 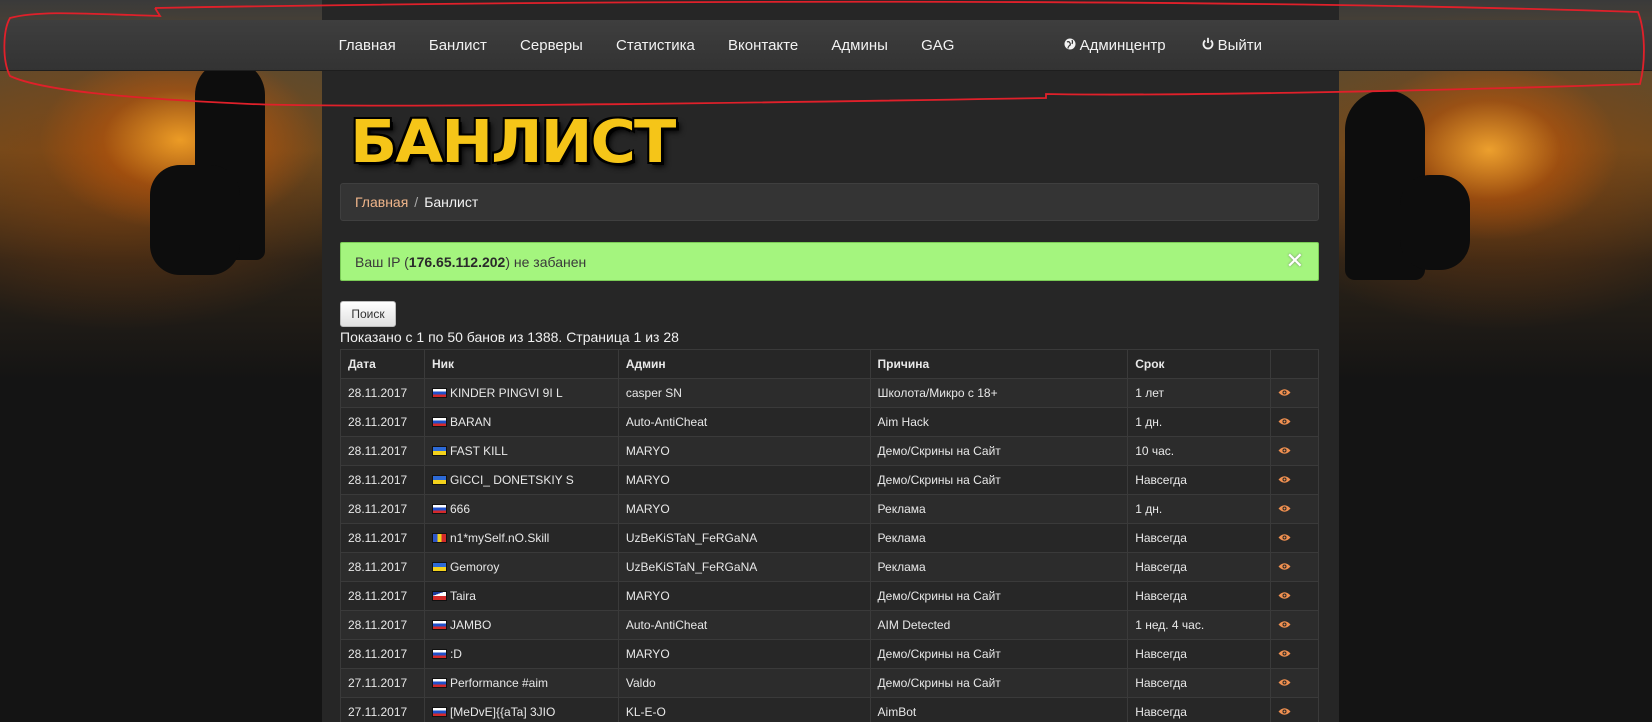 What do you see at coordinates (1149, 422) in the screenshot?
I see `cell-term-text: 1 дн.` at bounding box center [1149, 422].